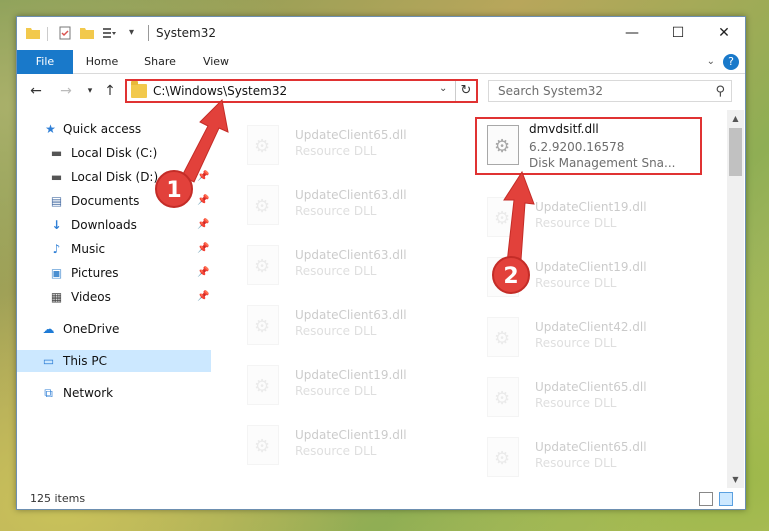 The height and width of the screenshot is (531, 769). What do you see at coordinates (720, 91) in the screenshot?
I see `search-icon: ⚲` at bounding box center [720, 91].